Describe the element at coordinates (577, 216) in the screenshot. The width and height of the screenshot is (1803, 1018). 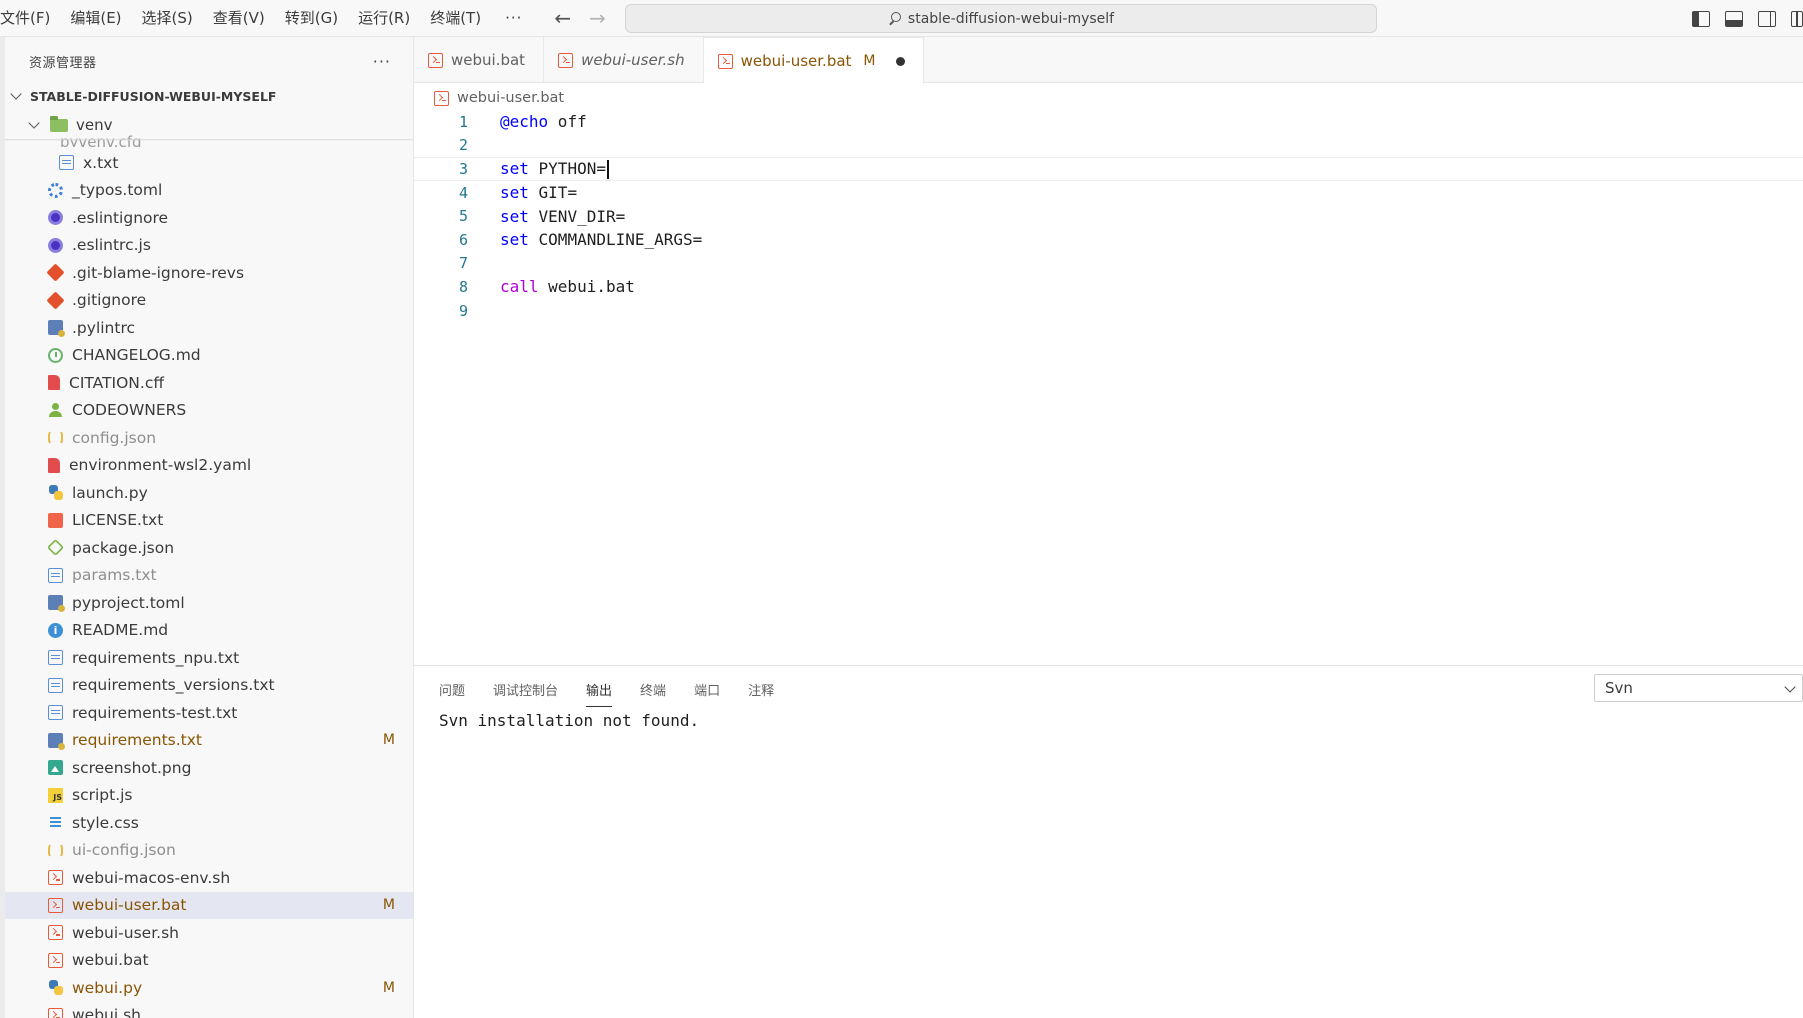
I see `code-token: VENV_DIR=` at that location.